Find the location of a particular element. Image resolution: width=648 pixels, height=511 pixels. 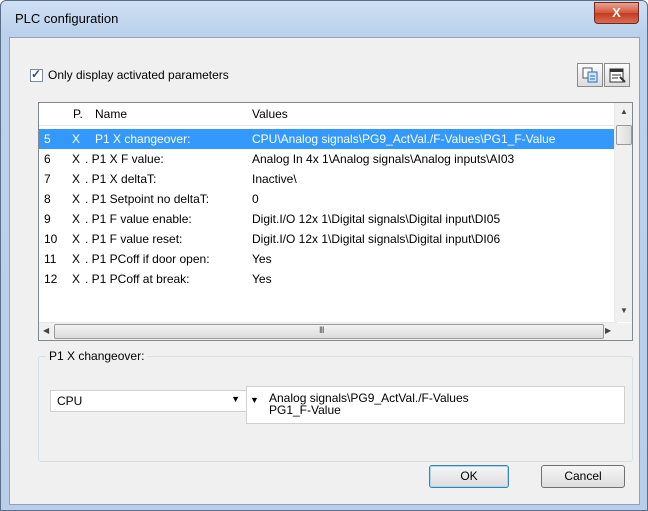

properties-button is located at coordinates (617, 75).